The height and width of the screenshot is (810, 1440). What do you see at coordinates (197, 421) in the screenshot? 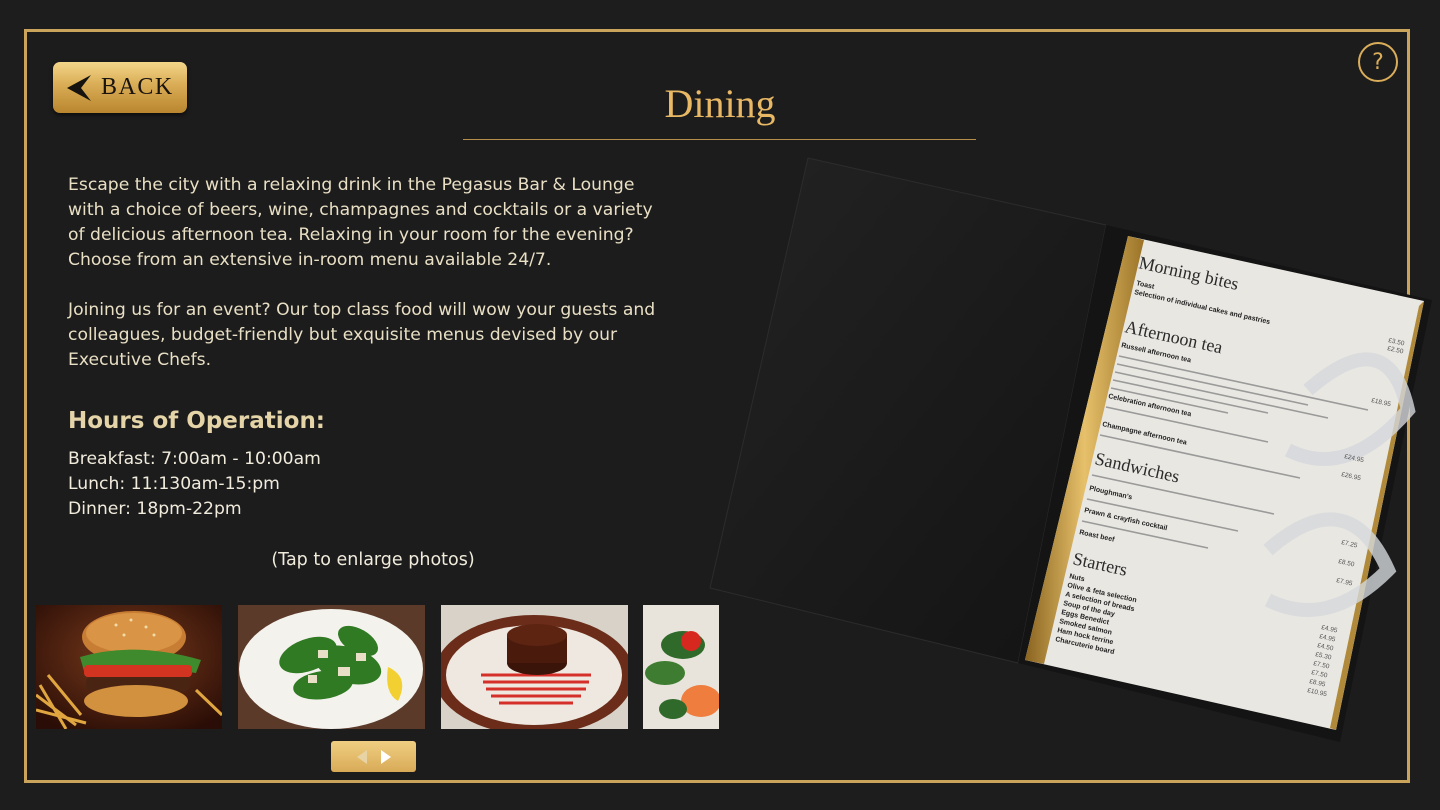
I see `hours-heading: Hours of Operation:` at bounding box center [197, 421].